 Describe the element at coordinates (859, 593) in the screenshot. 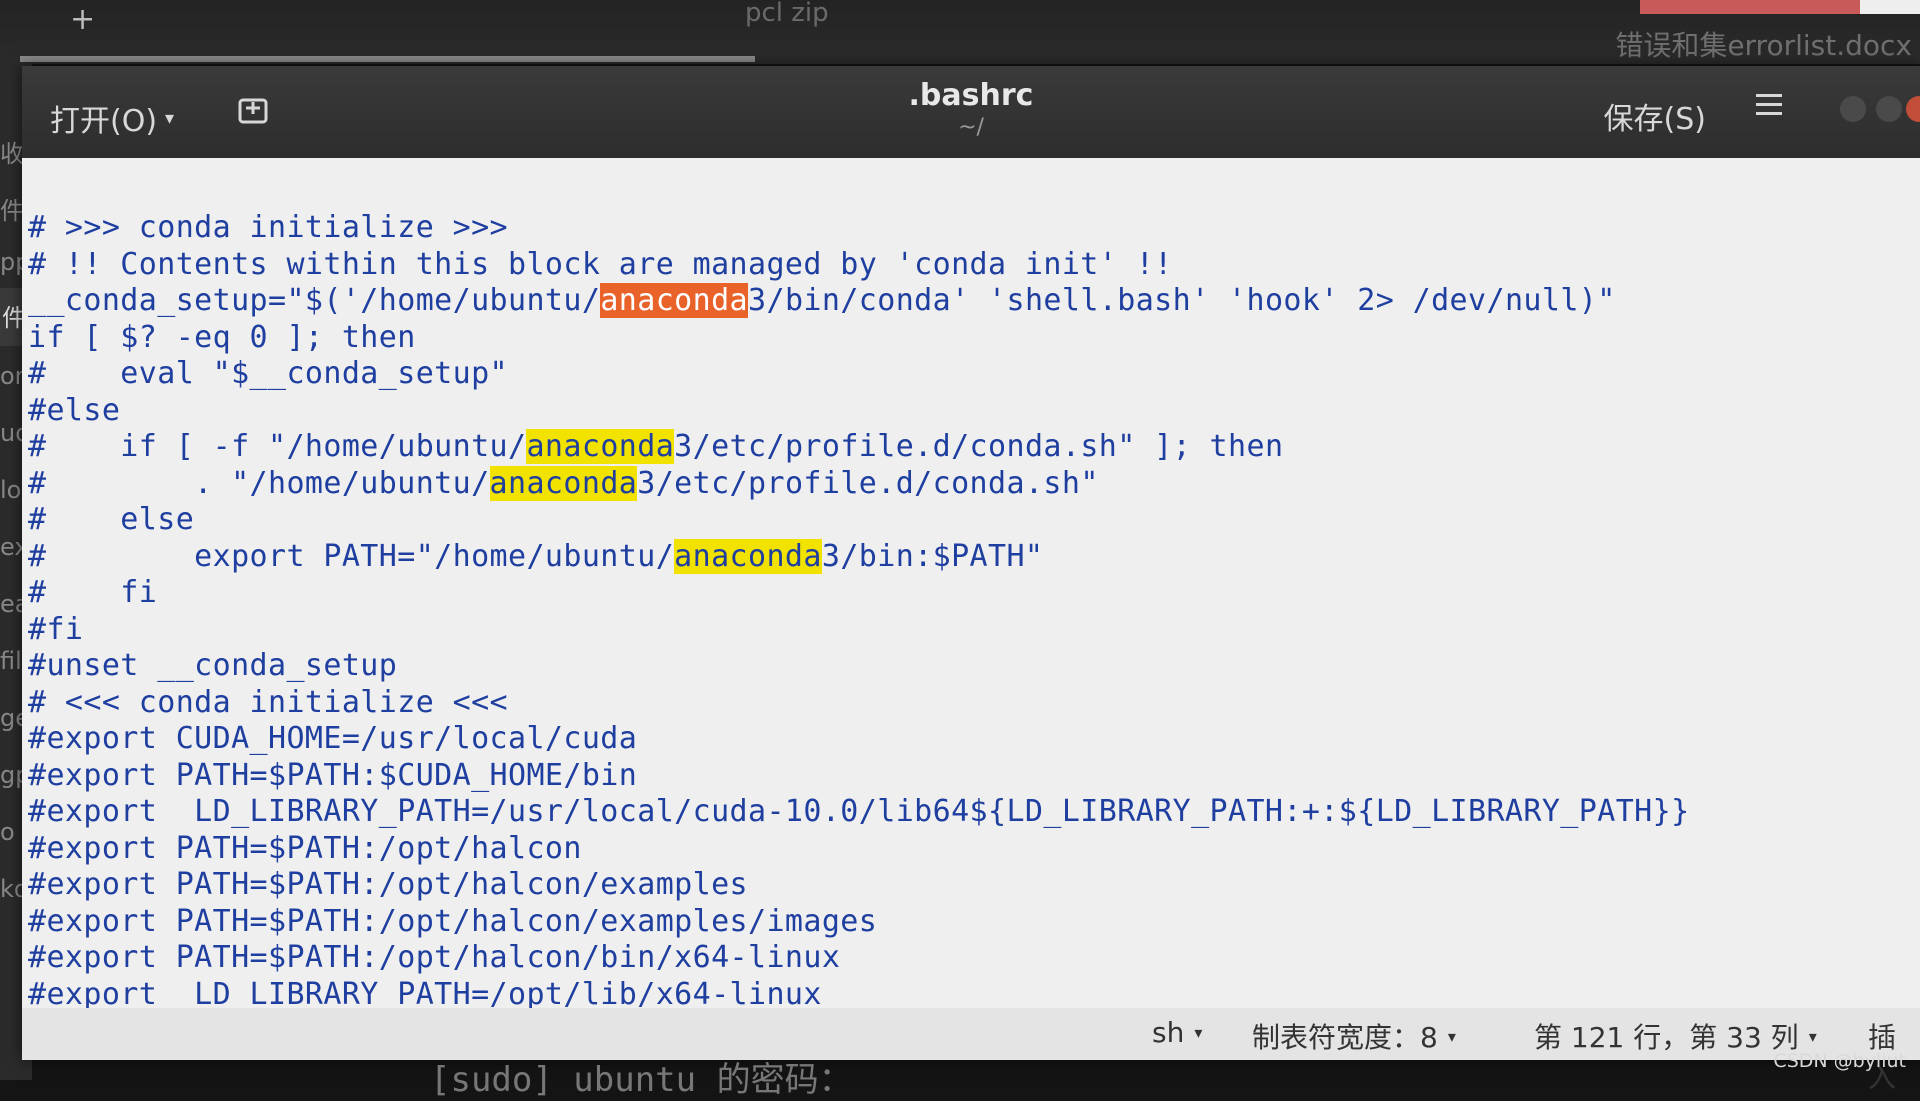

I see `code-line: # fi` at that location.